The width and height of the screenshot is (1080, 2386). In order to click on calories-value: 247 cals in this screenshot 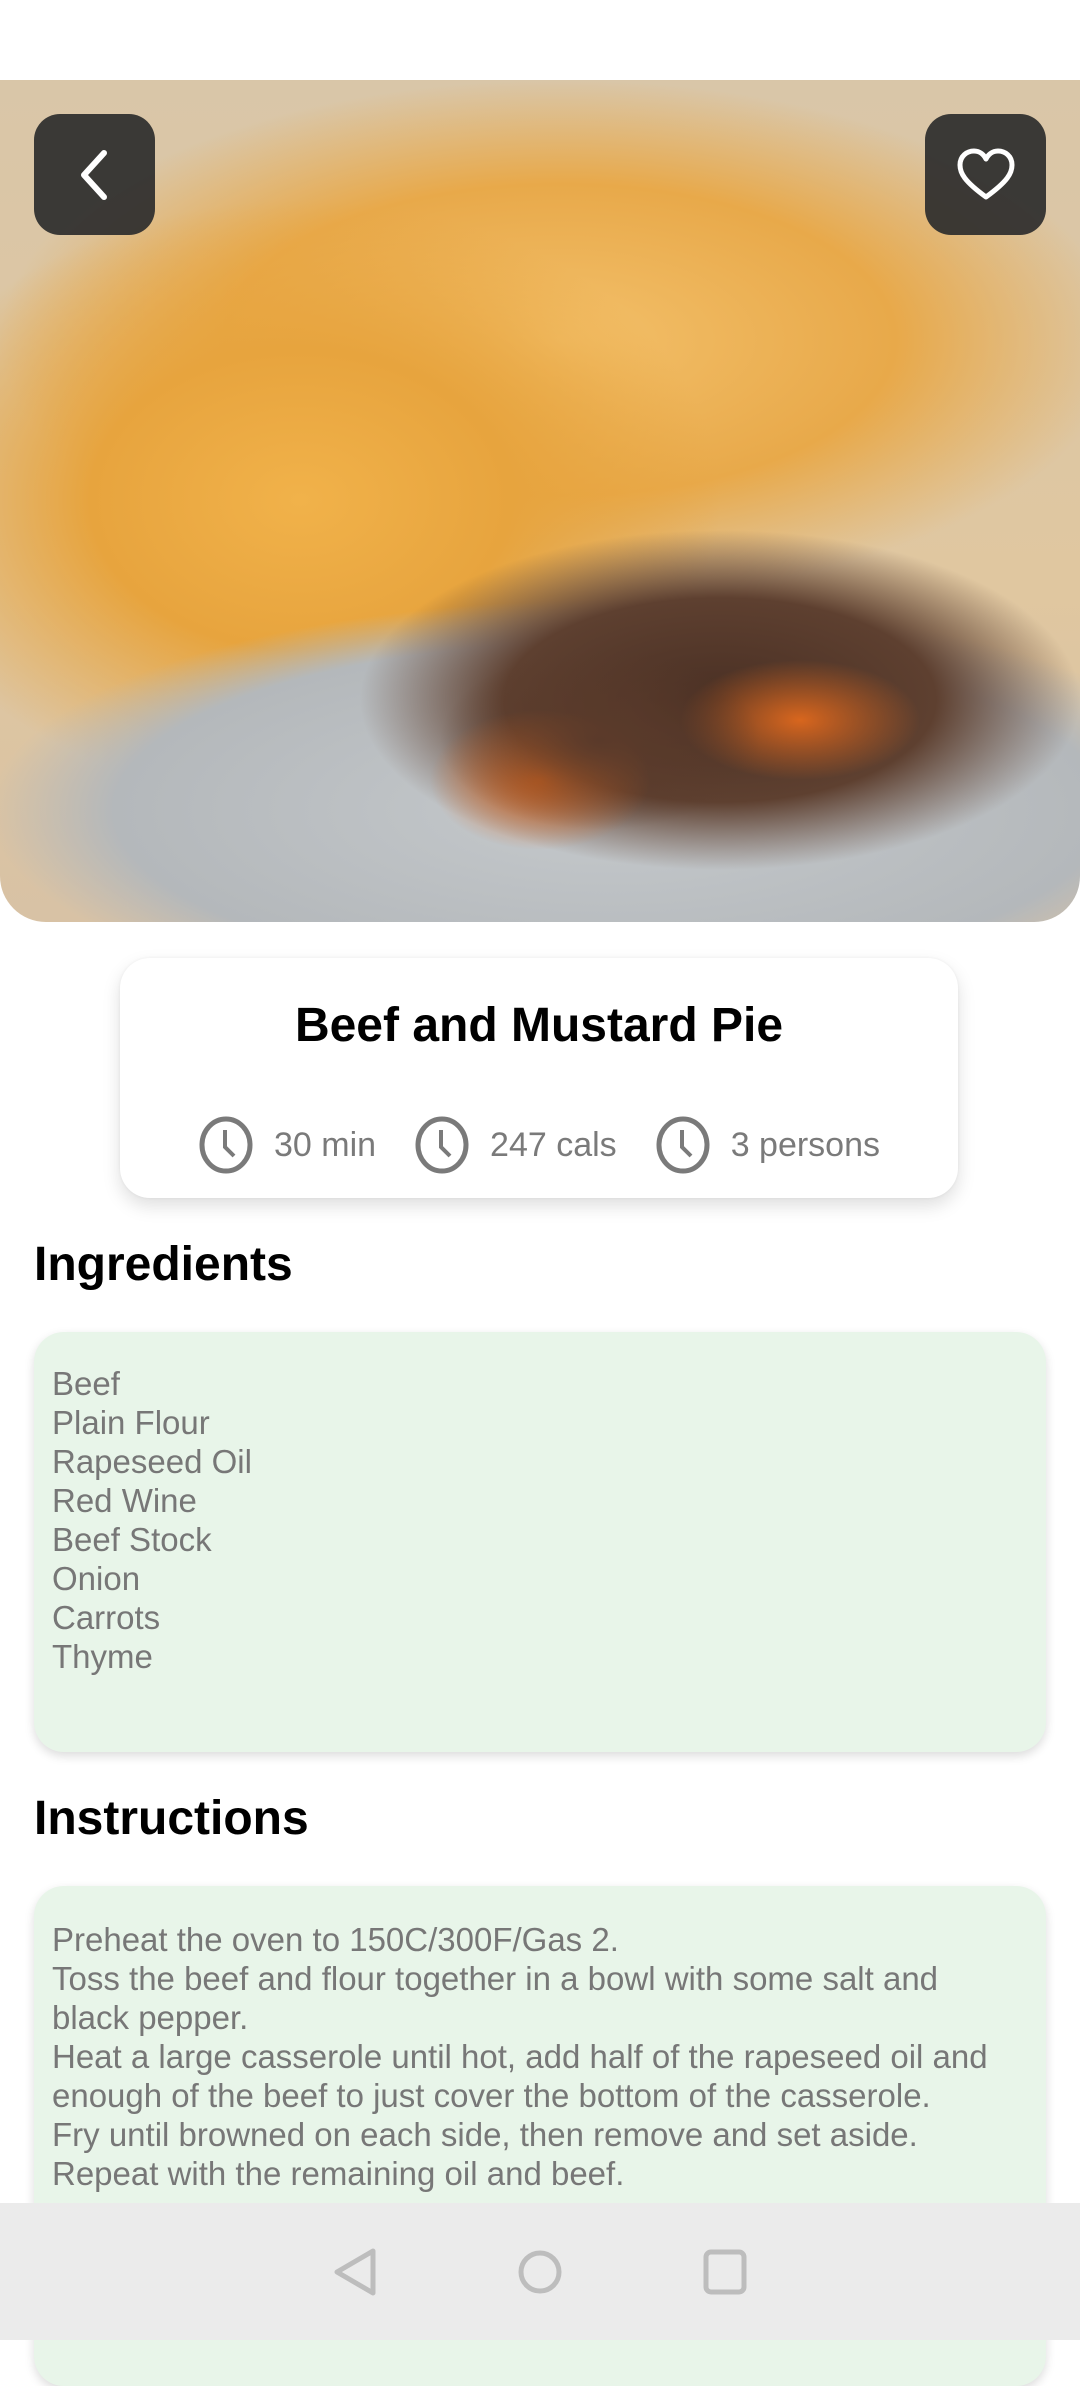, I will do `click(553, 1144)`.